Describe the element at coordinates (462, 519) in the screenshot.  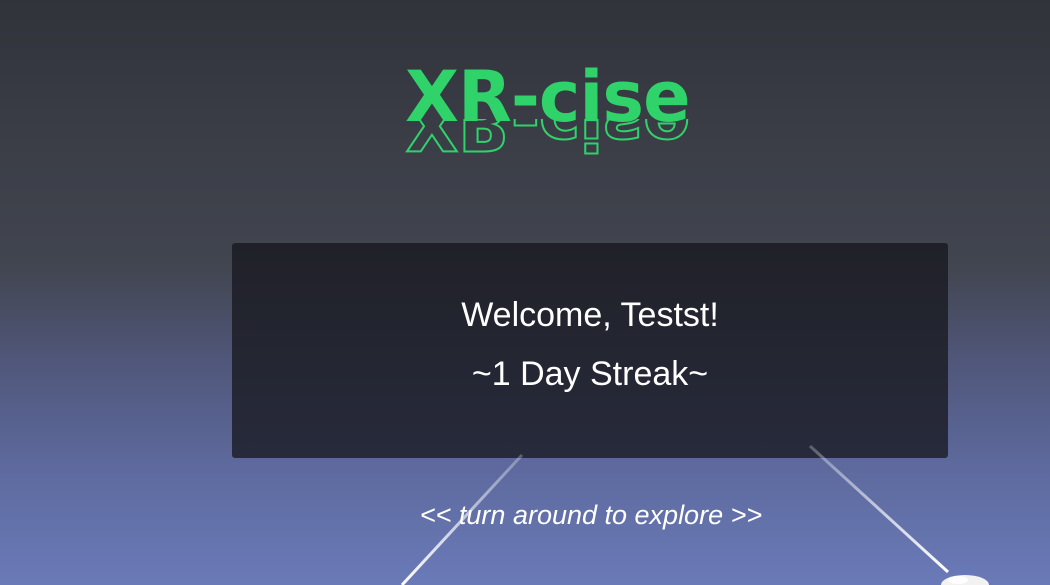
I see `left-laser-pointer` at that location.